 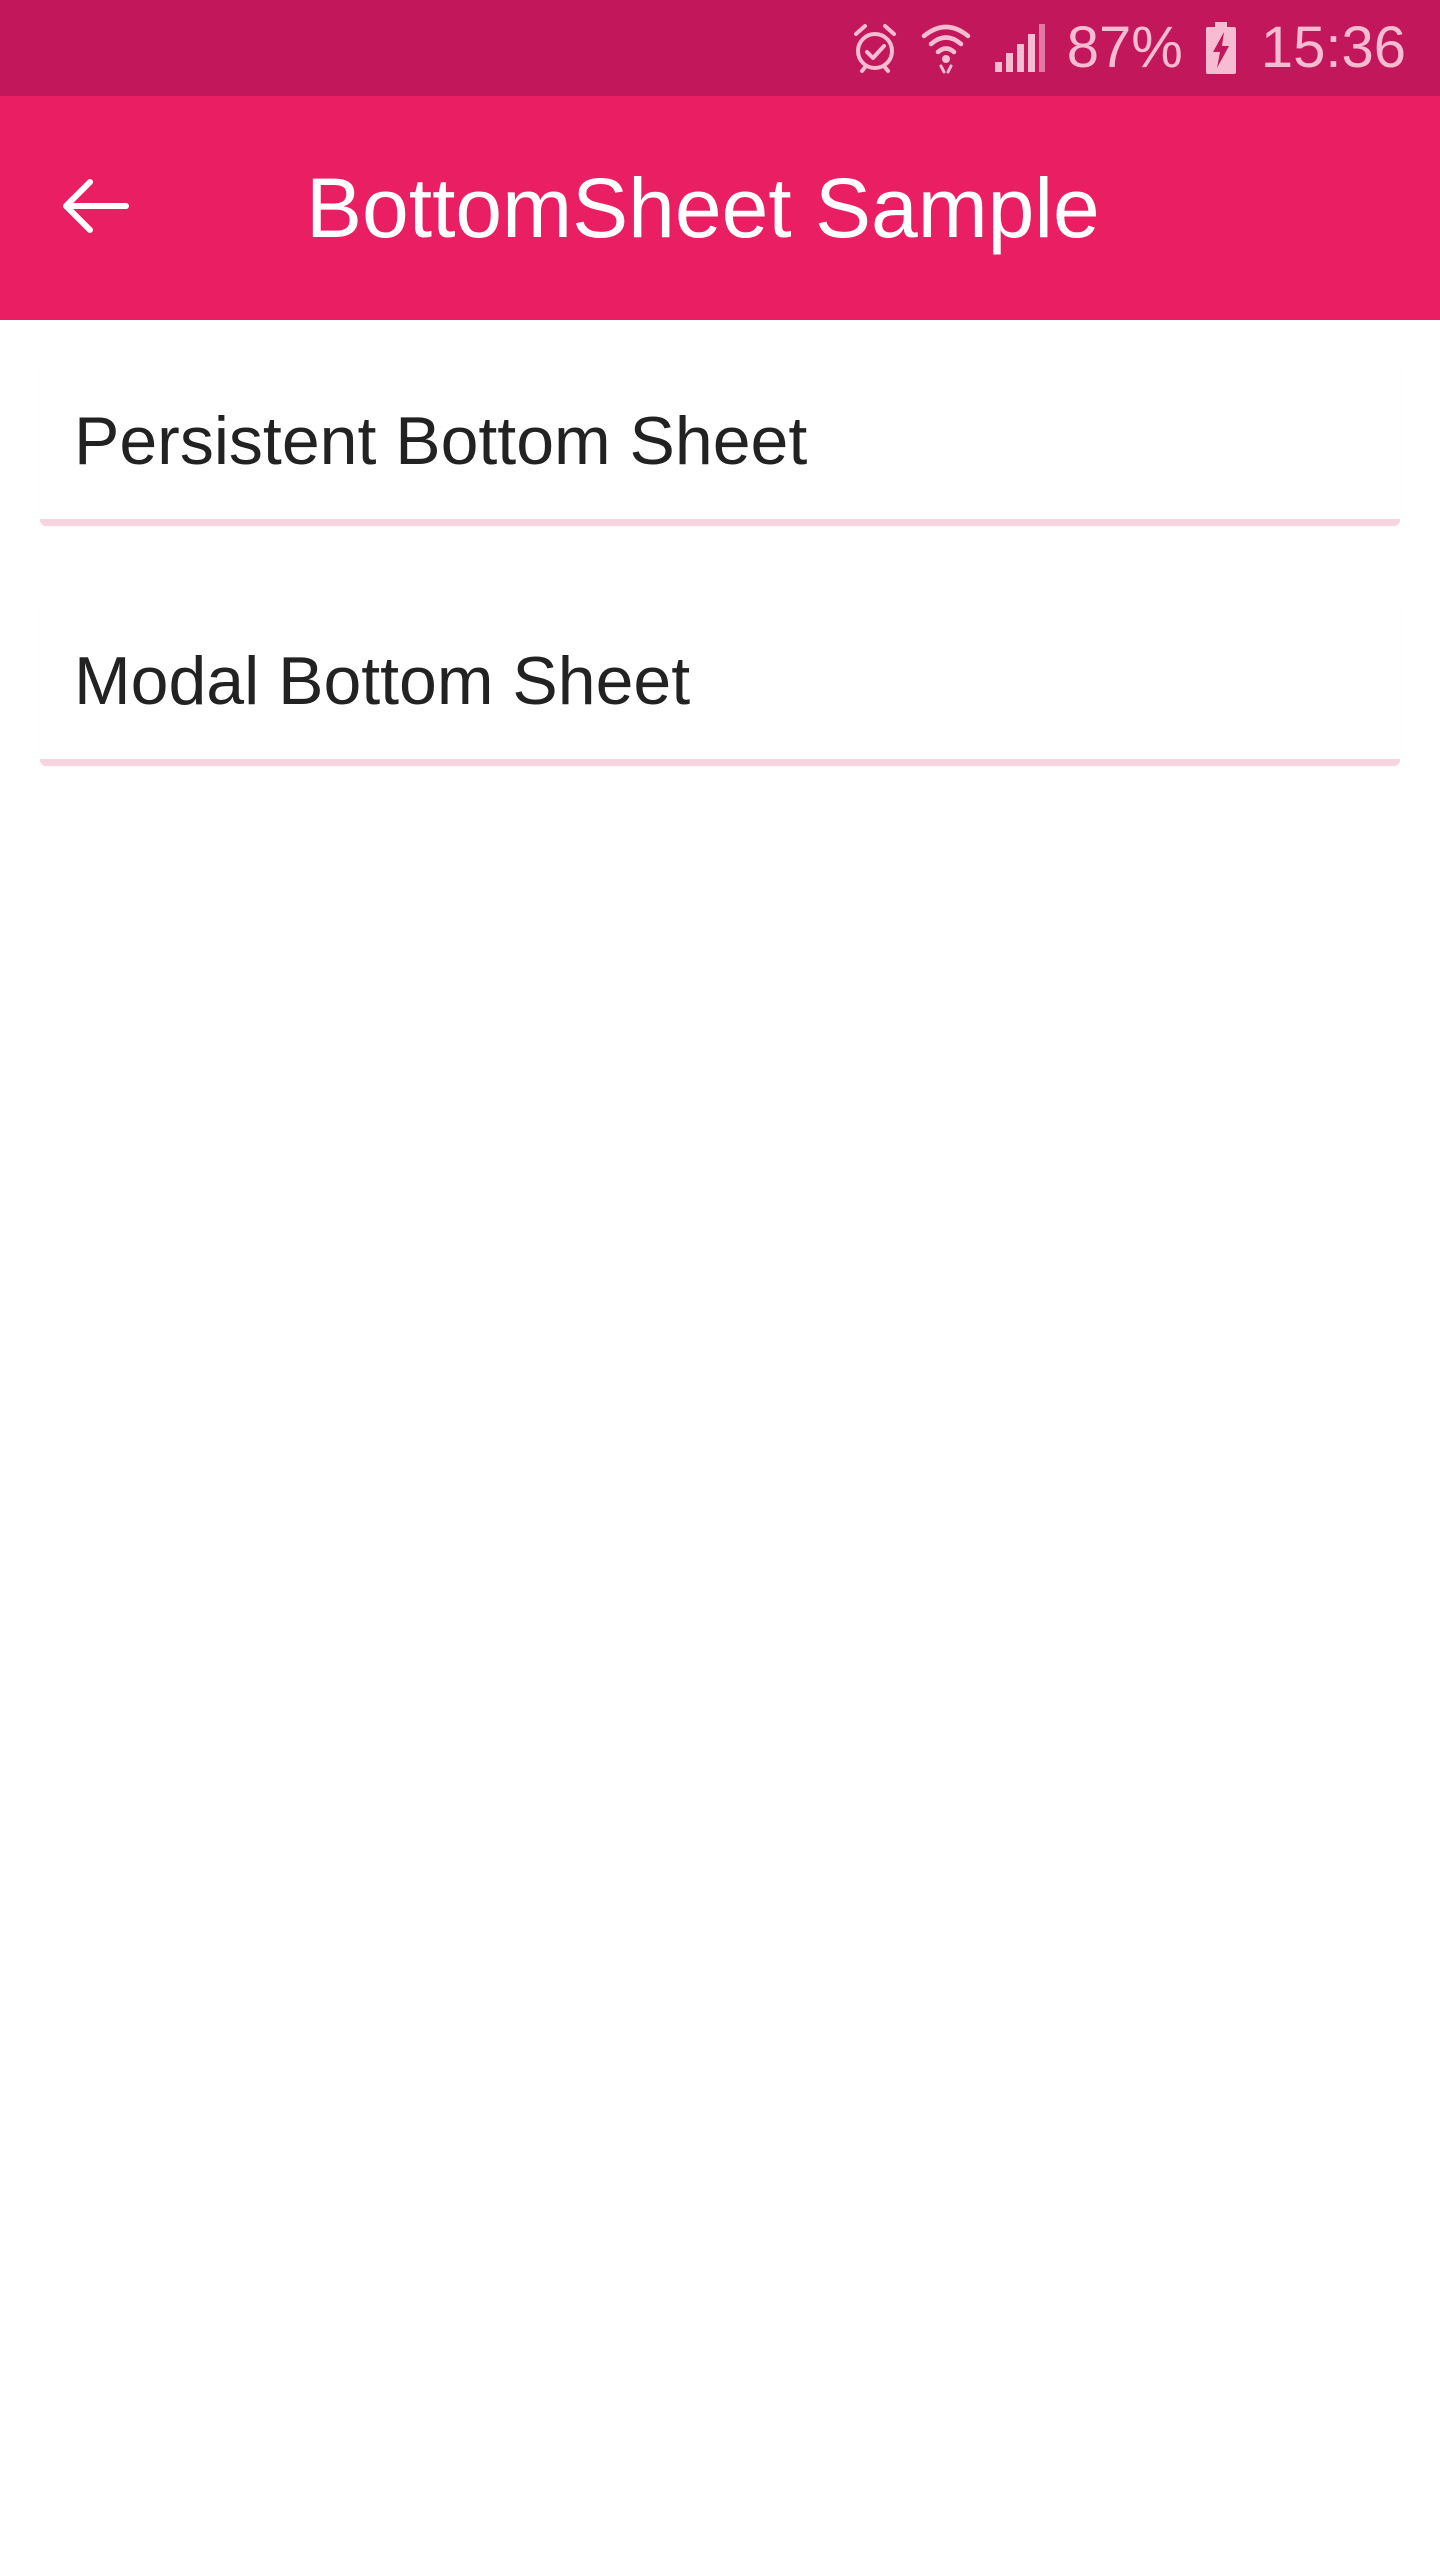 What do you see at coordinates (1019, 48) in the screenshot?
I see `signal-icon` at bounding box center [1019, 48].